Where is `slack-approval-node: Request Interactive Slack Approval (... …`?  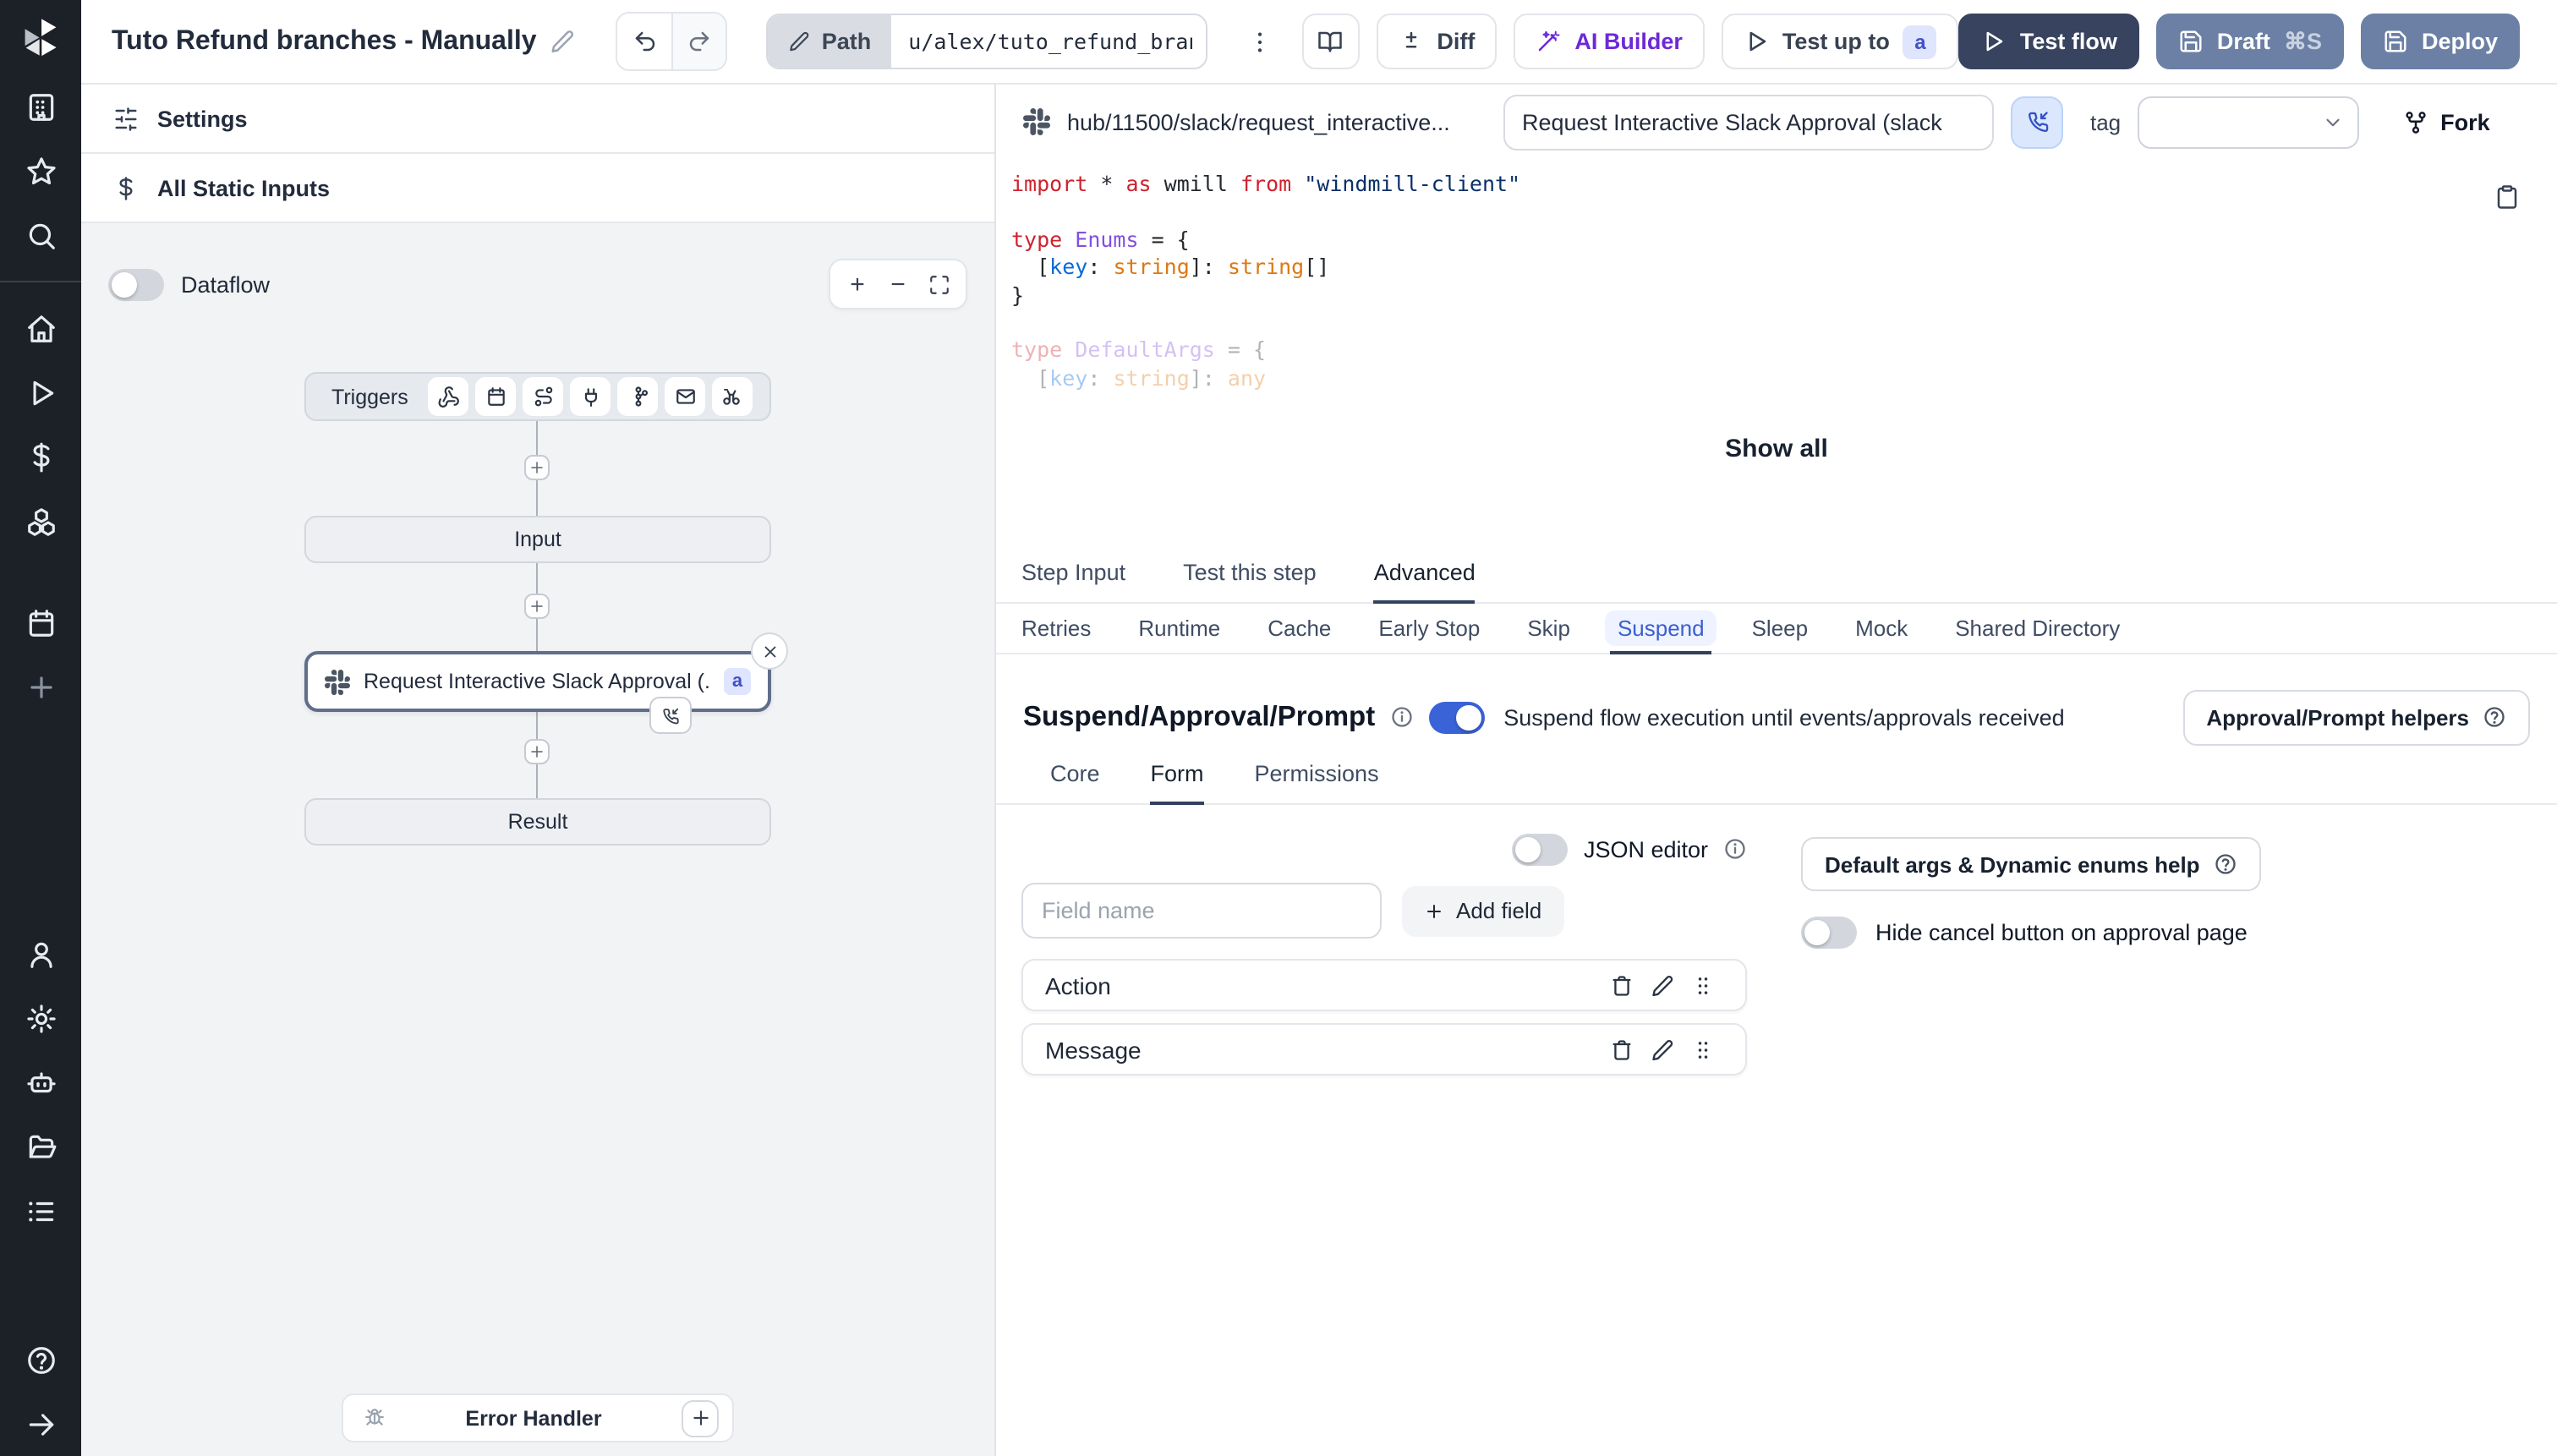 slack-approval-node: Request Interactive Slack Approval (... … is located at coordinates (537, 682).